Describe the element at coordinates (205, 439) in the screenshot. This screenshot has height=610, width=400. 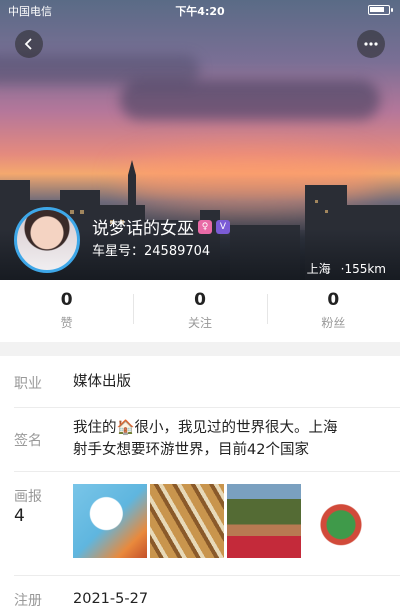
I see `signature-text: 我住的🏠很小，我见过的世界很大。上海 射手女想要环游世界，目前42个国家` at that location.